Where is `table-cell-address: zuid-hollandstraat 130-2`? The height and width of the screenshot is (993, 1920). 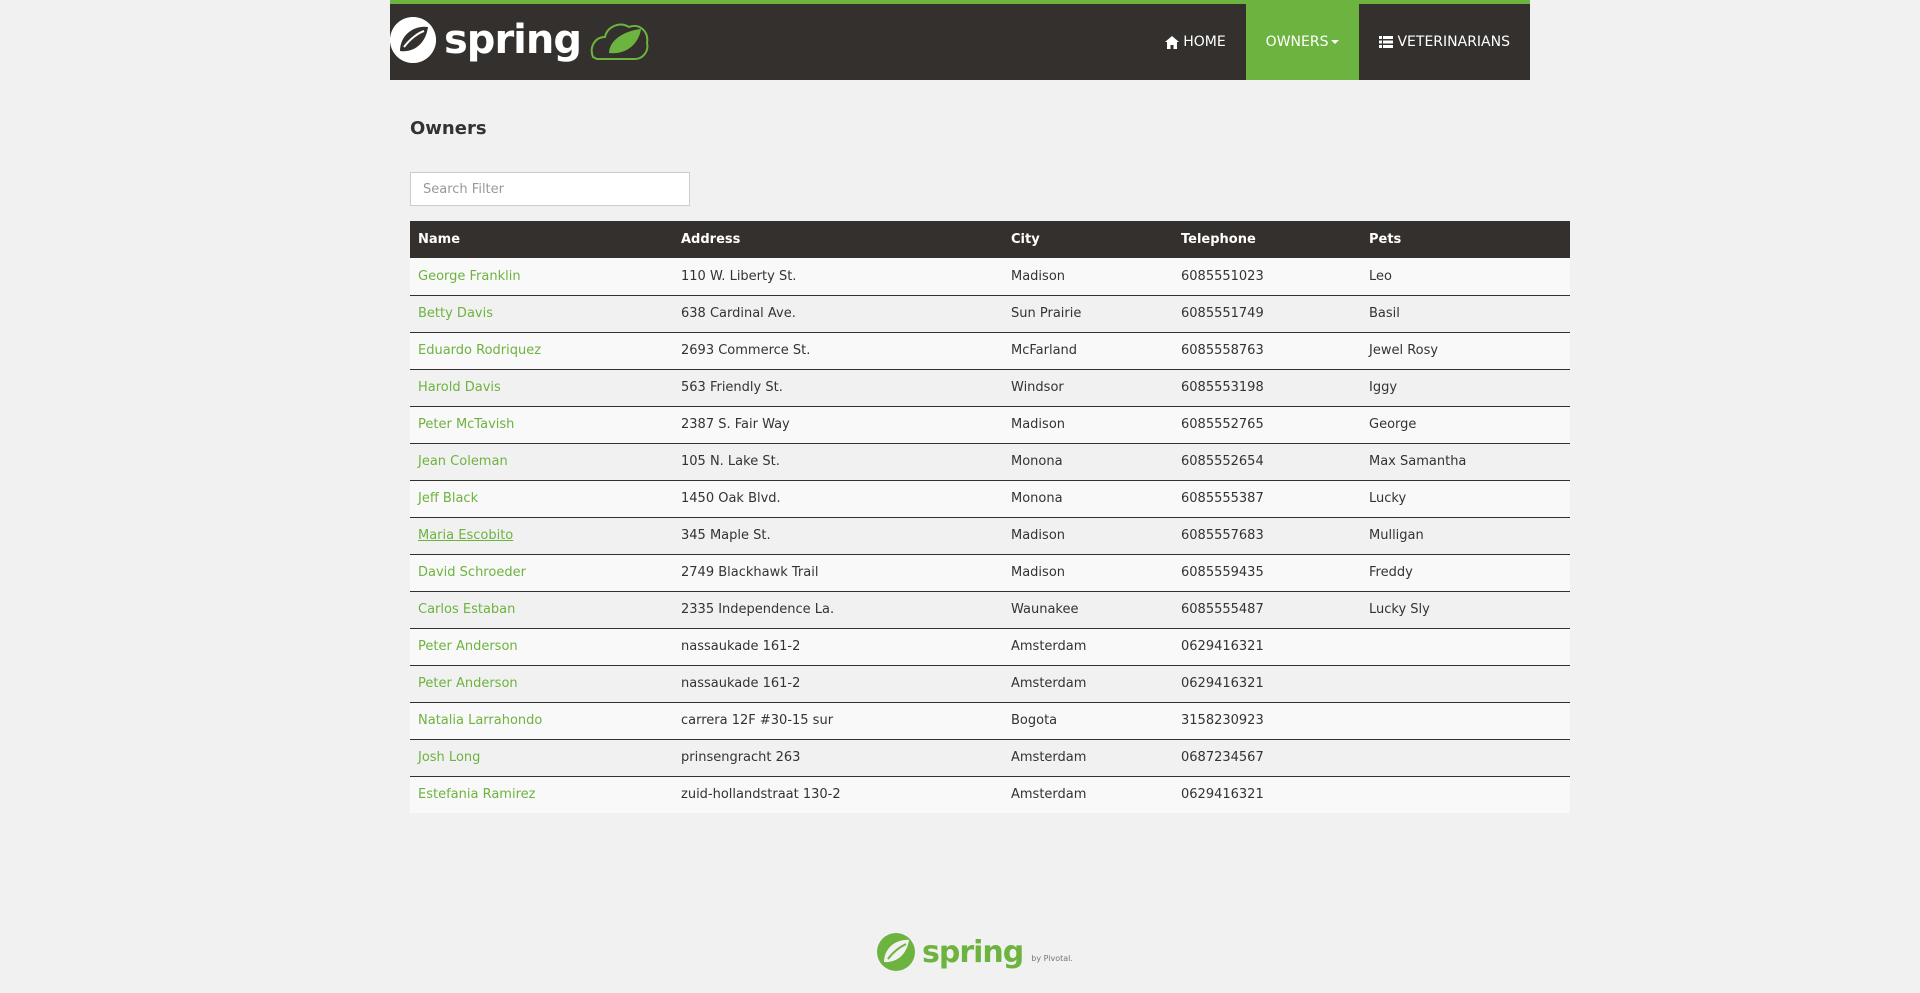 table-cell-address: zuid-hollandstraat 130-2 is located at coordinates (838, 794).